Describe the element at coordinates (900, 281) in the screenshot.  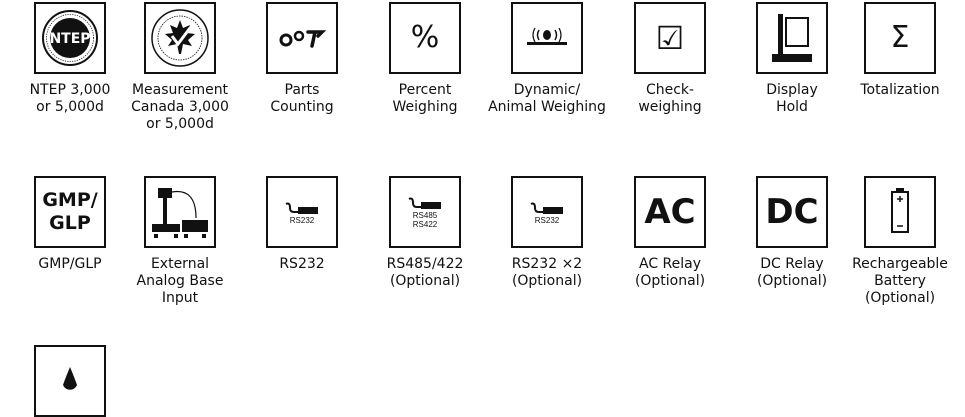
I see `rechargeable-battery-caption: Rechargeable Battery (Optional)` at that location.